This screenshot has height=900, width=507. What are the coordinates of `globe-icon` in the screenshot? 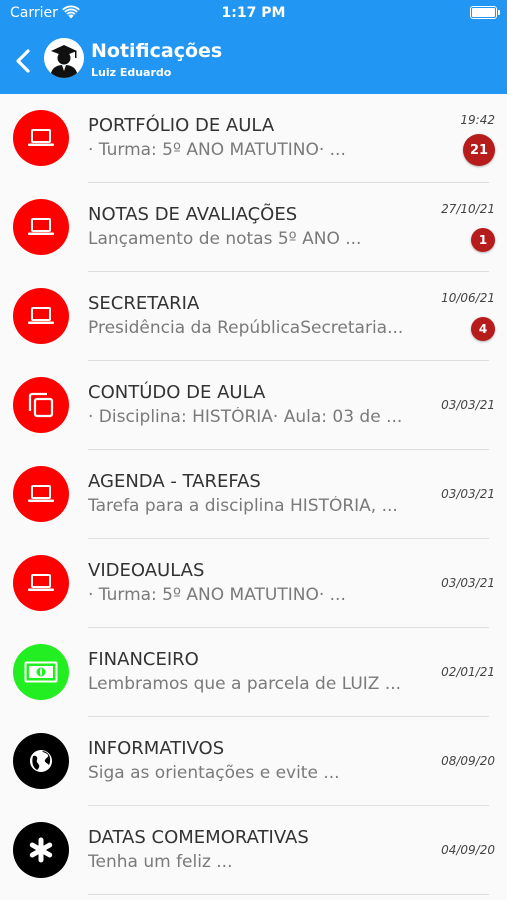 It's located at (41, 761).